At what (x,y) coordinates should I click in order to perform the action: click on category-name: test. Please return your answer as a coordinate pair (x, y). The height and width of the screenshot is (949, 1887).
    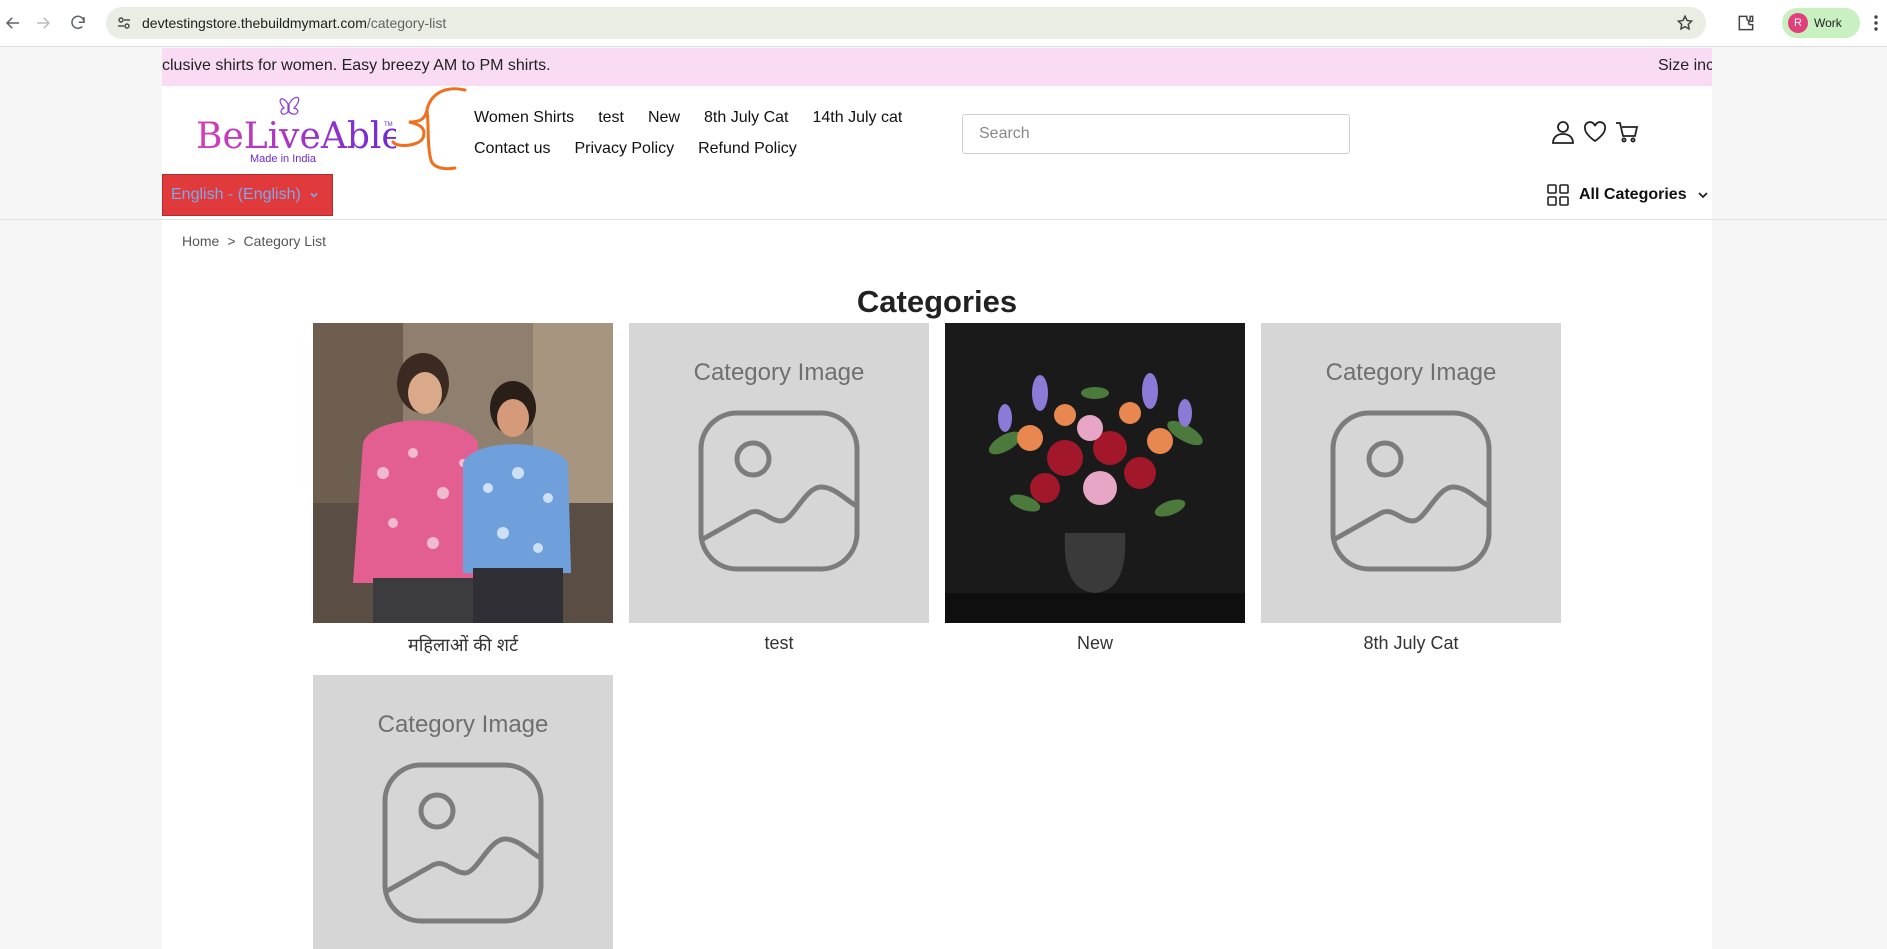
    Looking at the image, I should click on (779, 643).